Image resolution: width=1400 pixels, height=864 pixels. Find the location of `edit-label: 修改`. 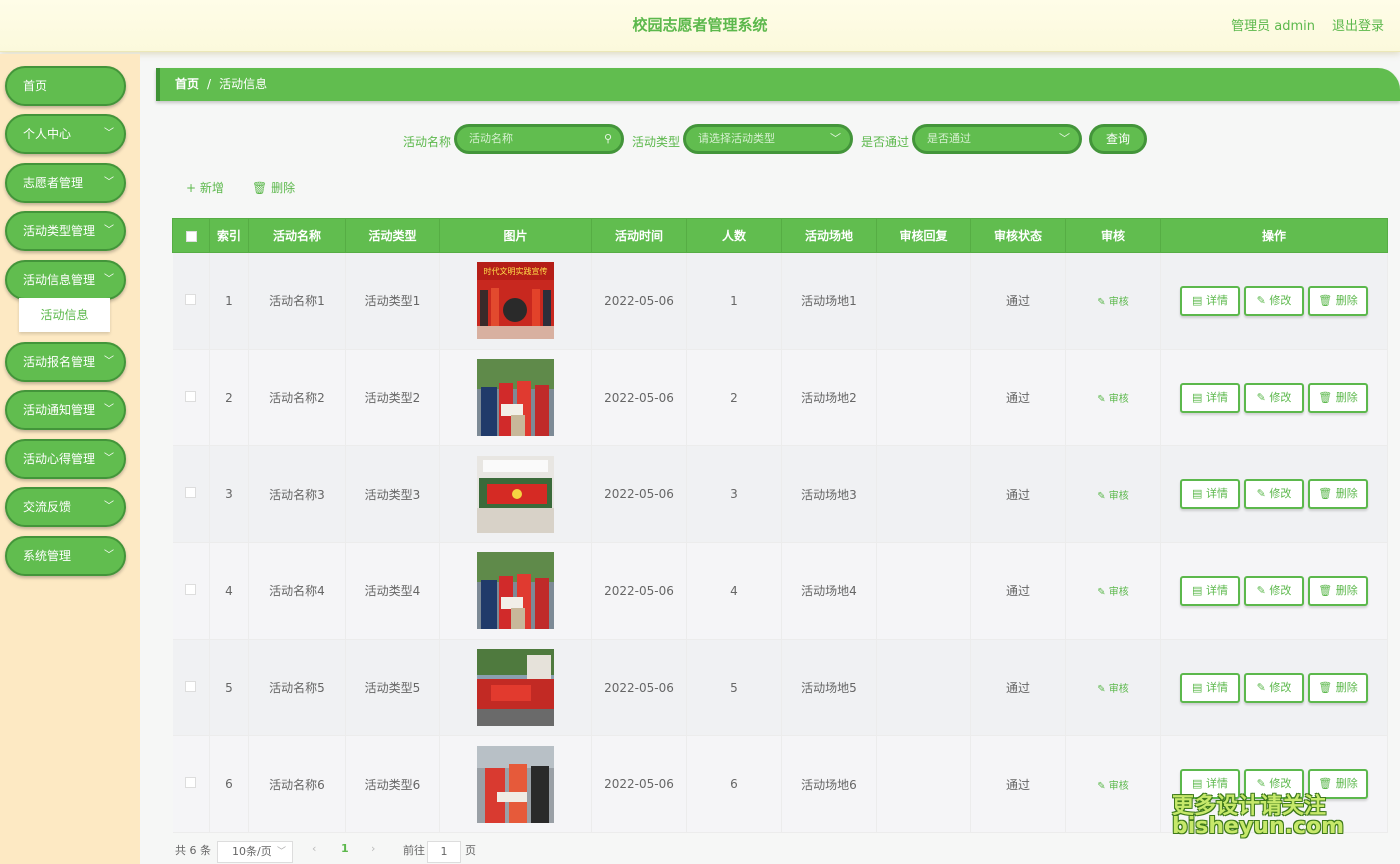

edit-label: 修改 is located at coordinates (1280, 300).